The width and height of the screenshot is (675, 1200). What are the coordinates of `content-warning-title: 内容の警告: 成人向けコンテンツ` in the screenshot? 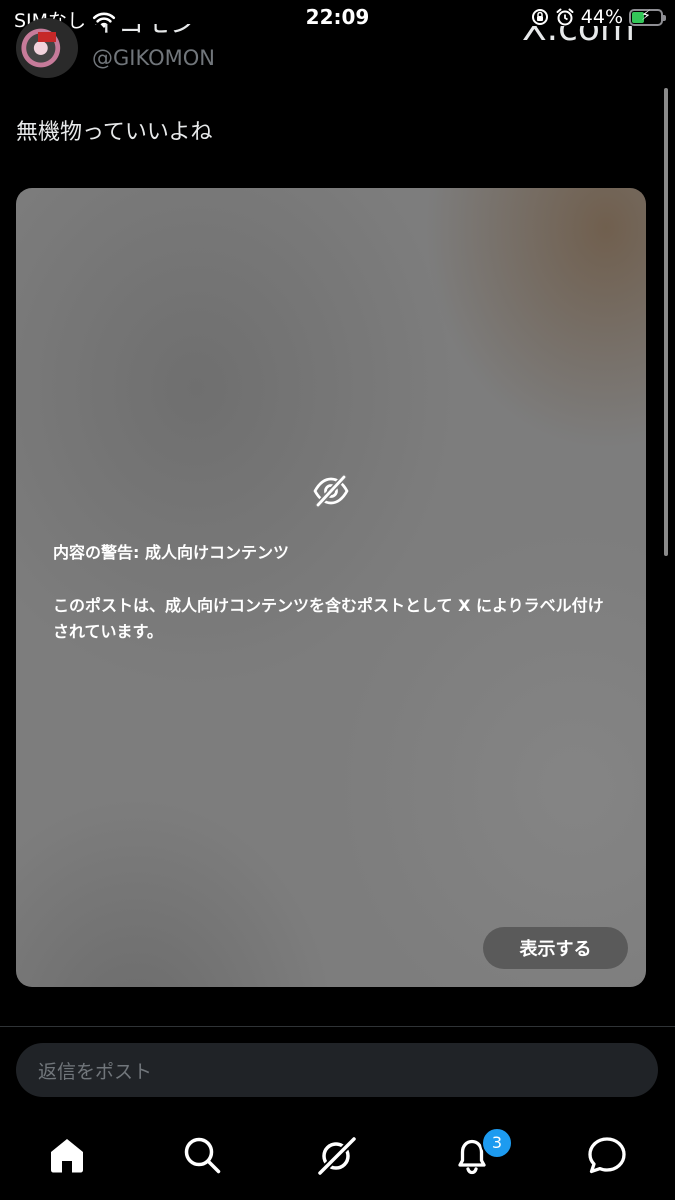 It's located at (171, 552).